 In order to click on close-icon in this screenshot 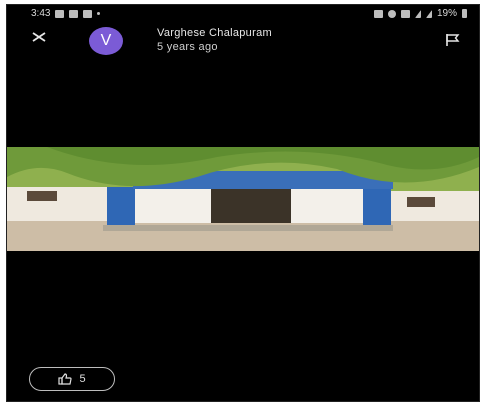, I will do `click(39, 37)`.